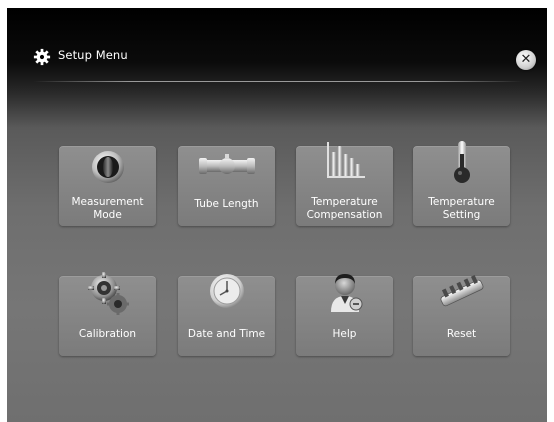 The height and width of the screenshot is (422, 554). Describe the element at coordinates (226, 315) in the screenshot. I see `date-and-time-button: Date and Time` at that location.